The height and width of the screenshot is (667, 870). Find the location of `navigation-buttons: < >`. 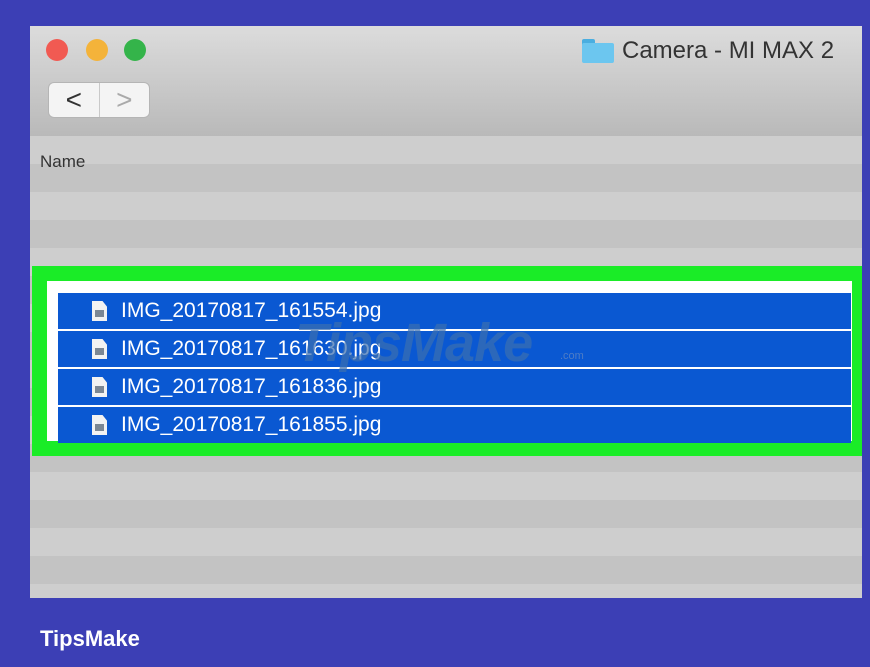

navigation-buttons: < > is located at coordinates (99, 100).